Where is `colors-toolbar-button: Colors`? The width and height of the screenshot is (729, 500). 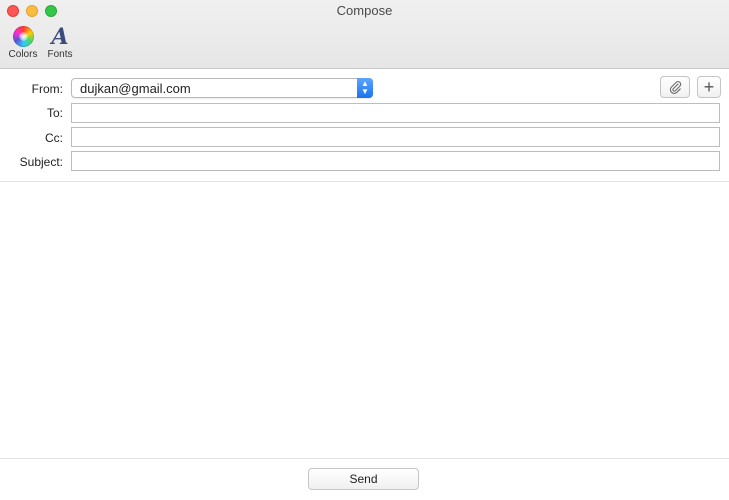 colors-toolbar-button: Colors is located at coordinates (23, 43).